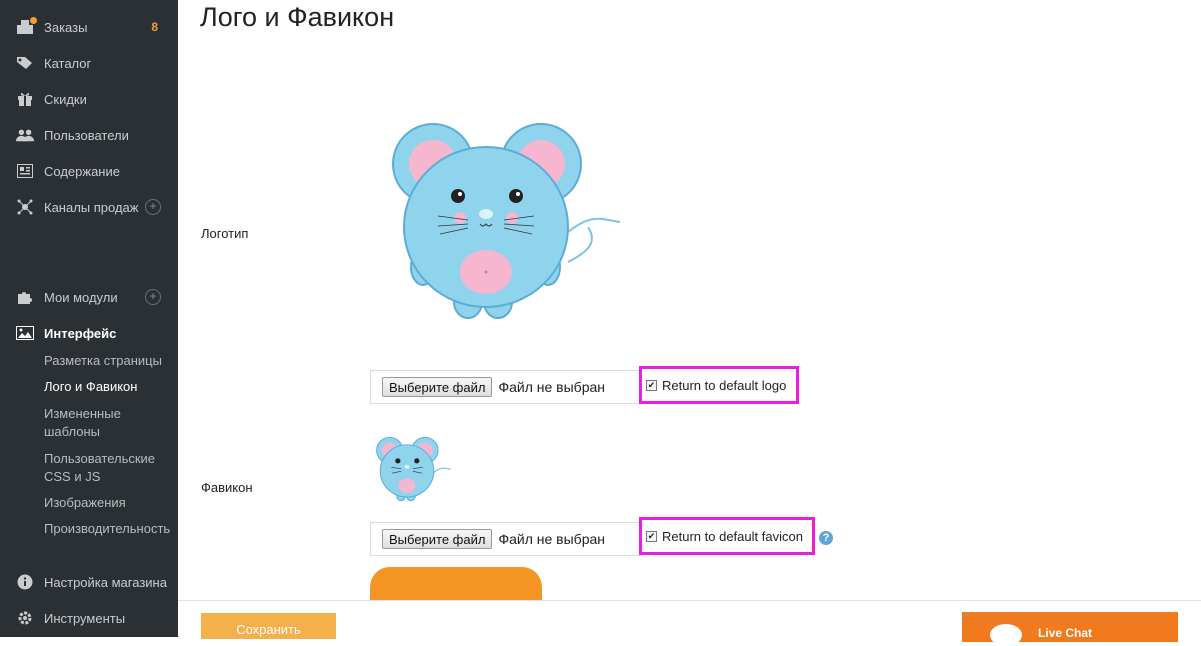  Describe the element at coordinates (413, 469) in the screenshot. I see `favicon-image` at that location.